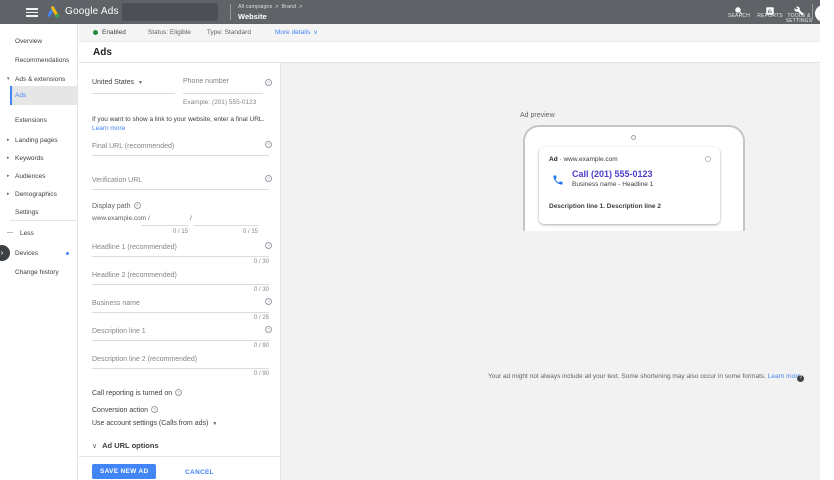 This screenshot has width=834, height=480. What do you see at coordinates (169, 32) in the screenshot?
I see `status-value: Status: Eligible` at bounding box center [169, 32].